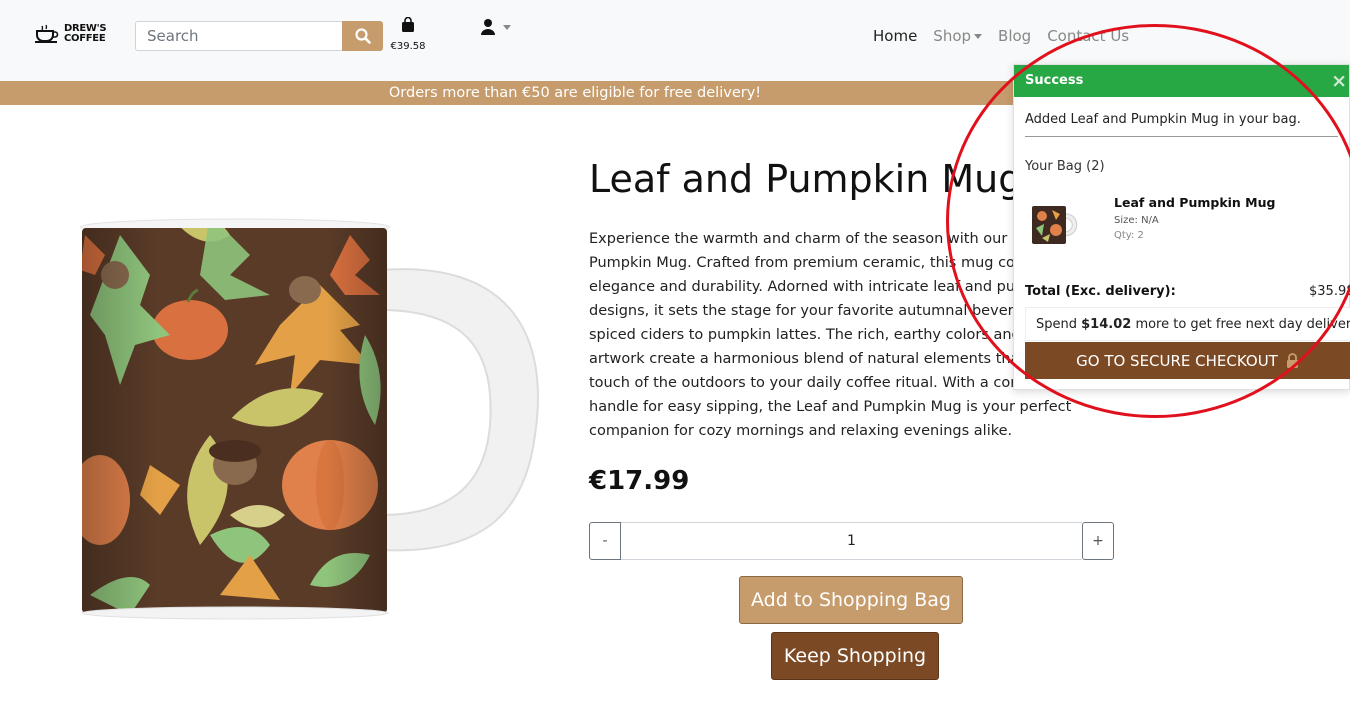 This screenshot has height=724, width=1350. I want to click on bag-summary-title: Your Bag (2), so click(1065, 166).